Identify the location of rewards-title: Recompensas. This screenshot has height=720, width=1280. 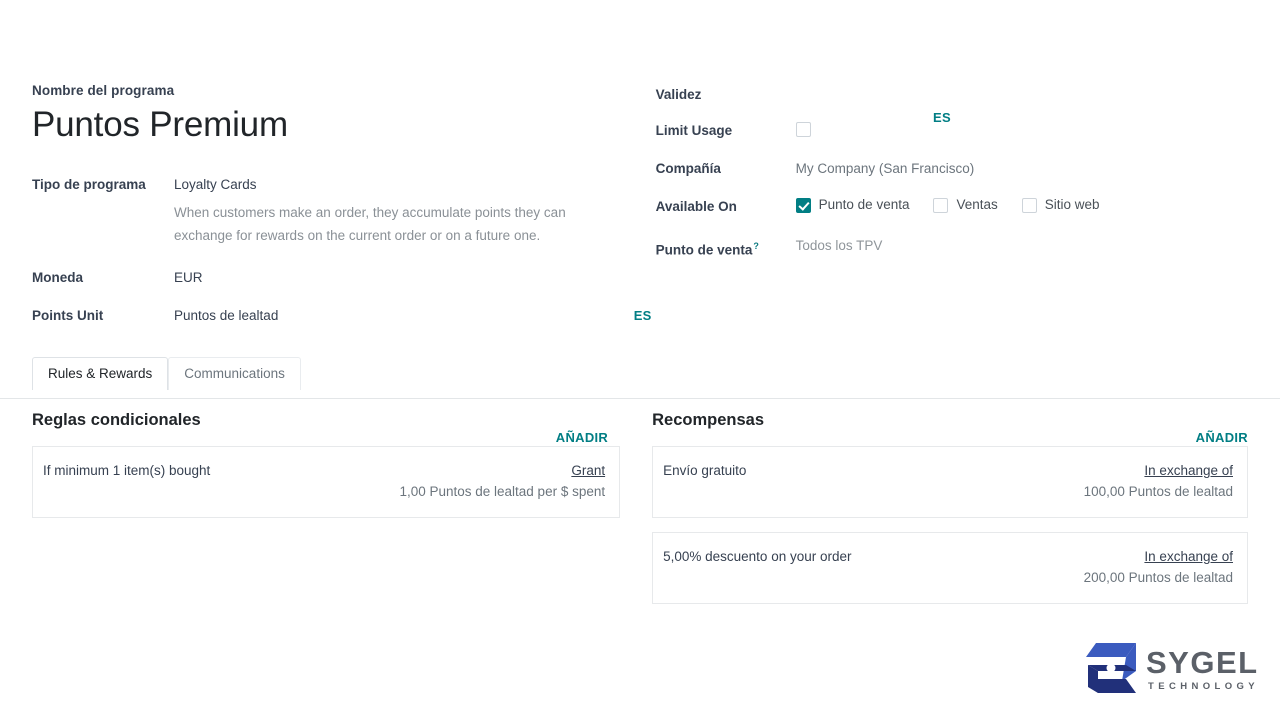
(708, 420).